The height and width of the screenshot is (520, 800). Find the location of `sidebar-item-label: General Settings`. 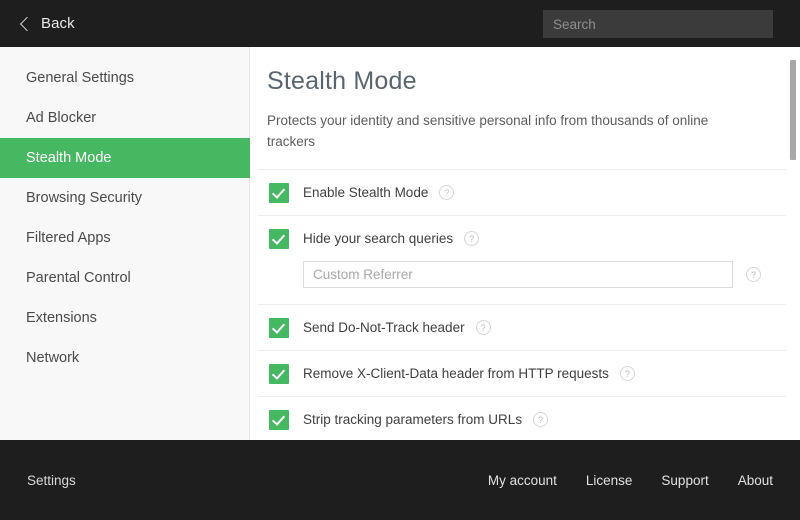

sidebar-item-label: General Settings is located at coordinates (80, 78).